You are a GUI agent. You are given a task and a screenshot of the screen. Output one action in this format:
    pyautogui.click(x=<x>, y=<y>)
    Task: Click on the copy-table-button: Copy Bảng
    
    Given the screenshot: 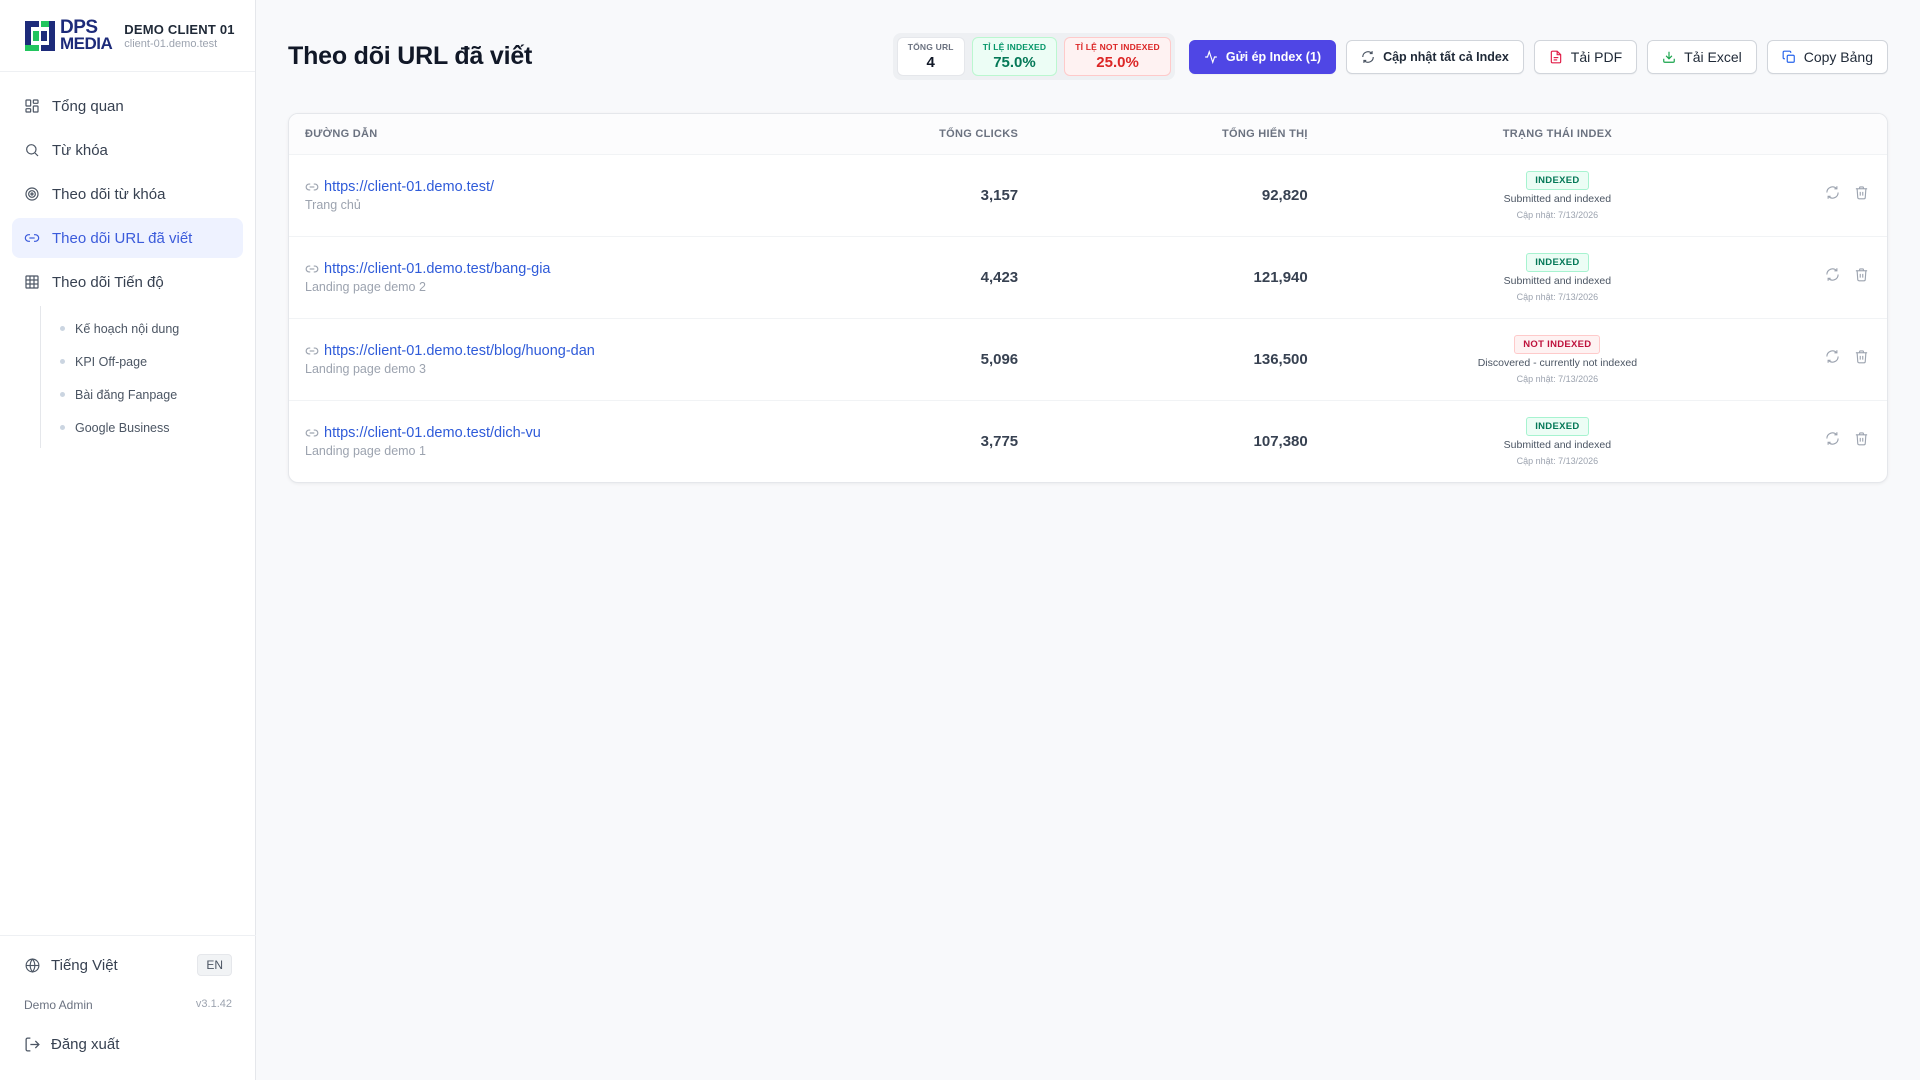 What is the action you would take?
    pyautogui.click(x=1827, y=56)
    